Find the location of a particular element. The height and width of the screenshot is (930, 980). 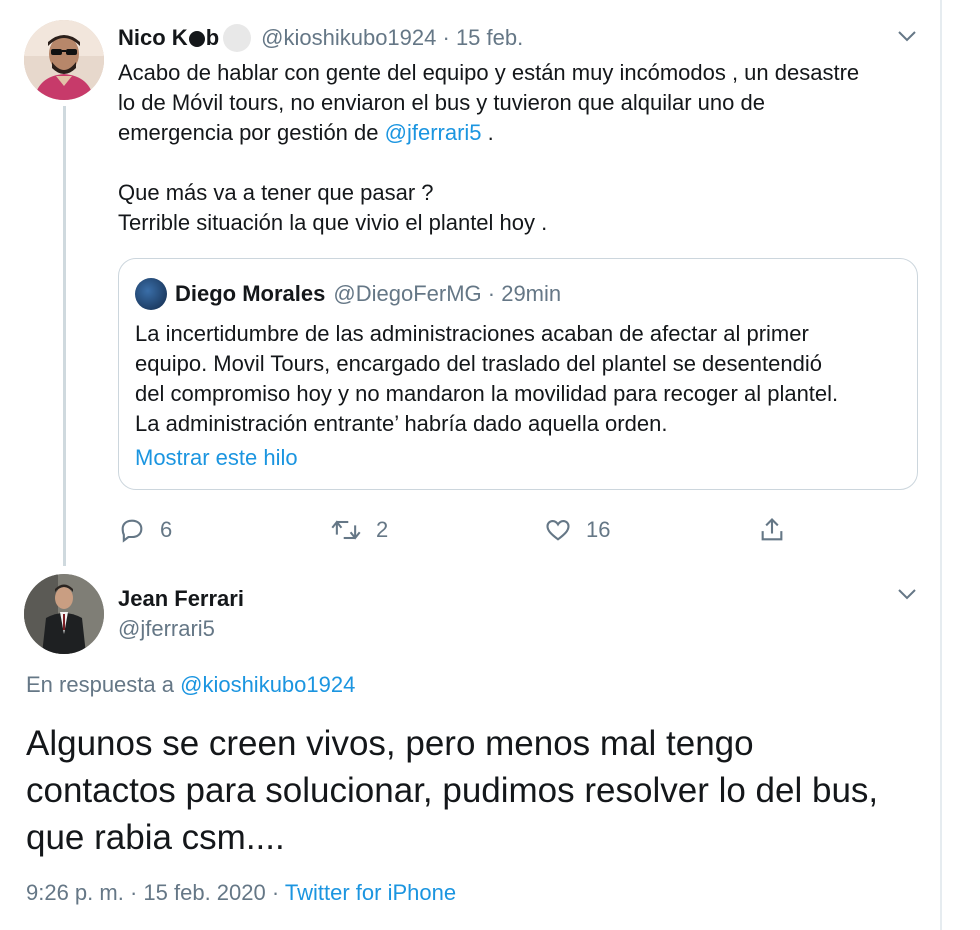

share-icon is located at coordinates (772, 529).